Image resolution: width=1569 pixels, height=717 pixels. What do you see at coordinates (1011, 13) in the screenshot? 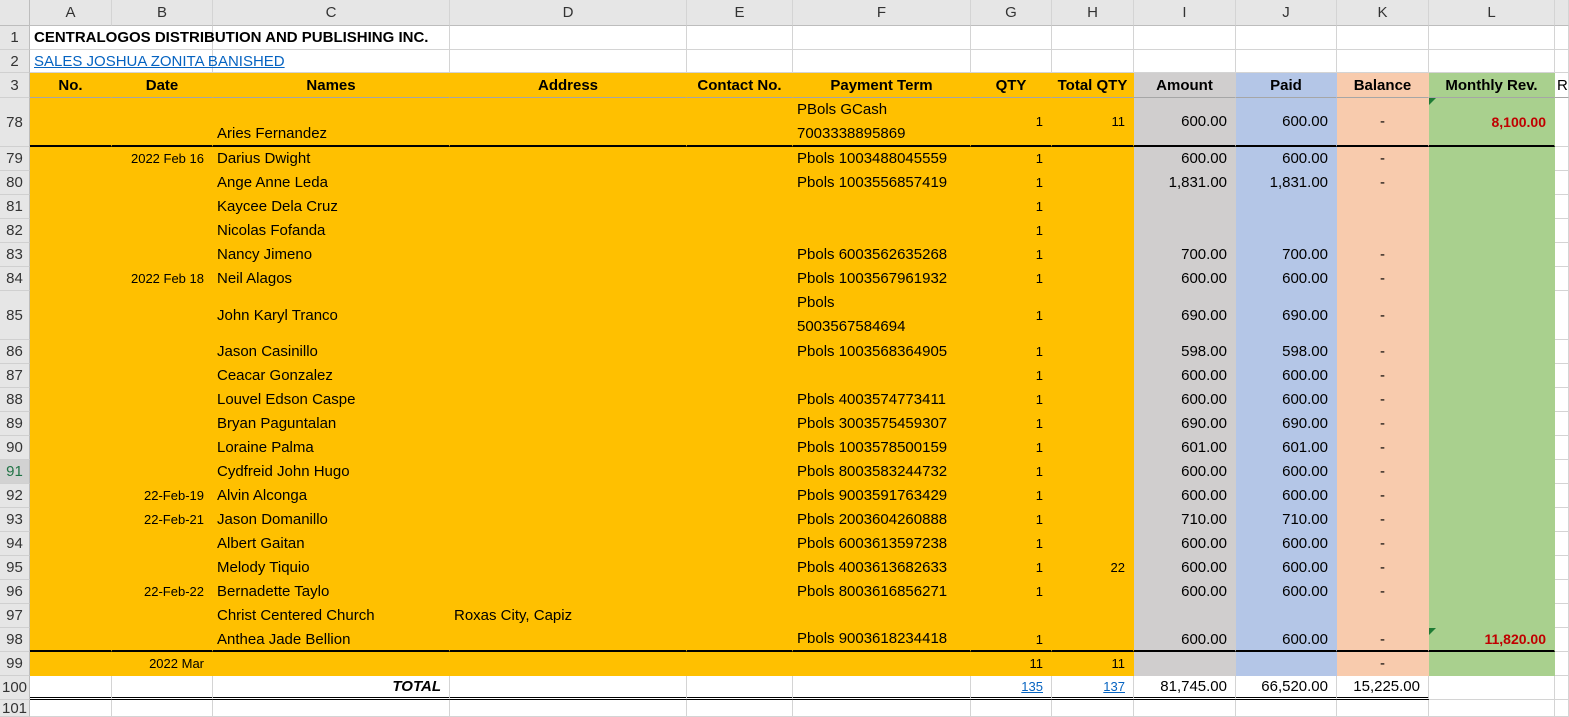
I see `column-header-g: G` at bounding box center [1011, 13].